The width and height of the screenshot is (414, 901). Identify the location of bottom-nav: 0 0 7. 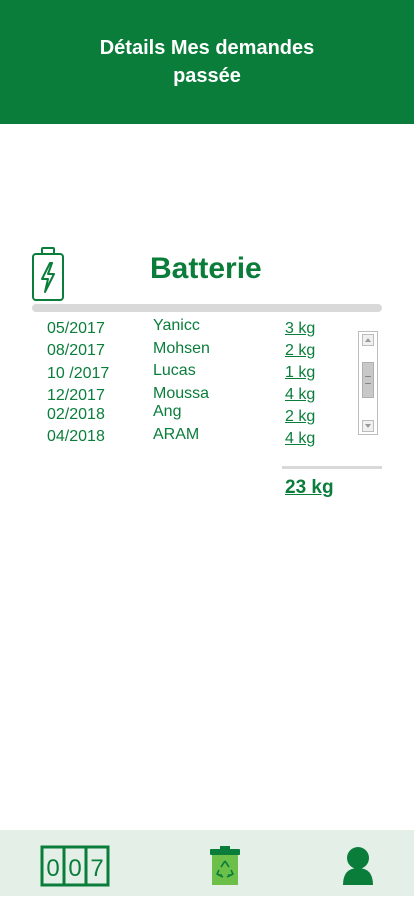
(207, 863).